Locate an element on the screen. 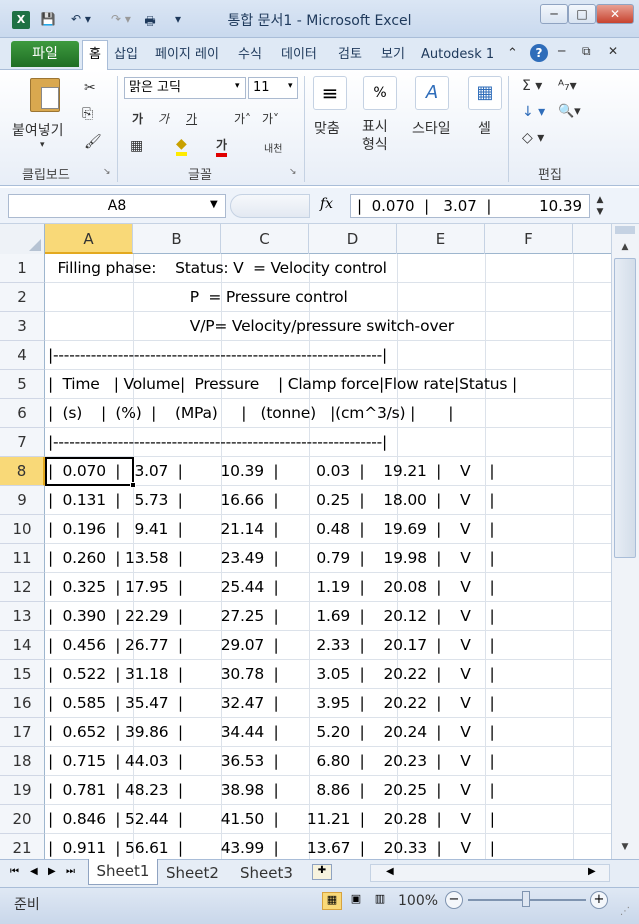 The width and height of the screenshot is (639, 924). shrink-font-button: 가˅ is located at coordinates (270, 118).